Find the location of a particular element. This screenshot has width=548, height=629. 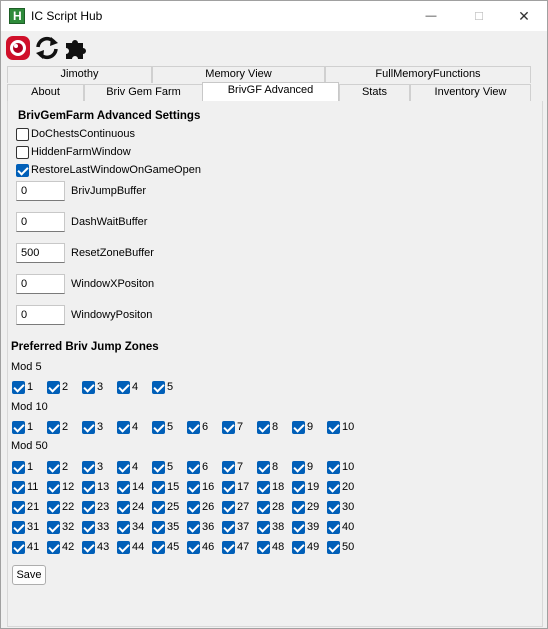

mod50-zone-33: 33 is located at coordinates (95, 527).